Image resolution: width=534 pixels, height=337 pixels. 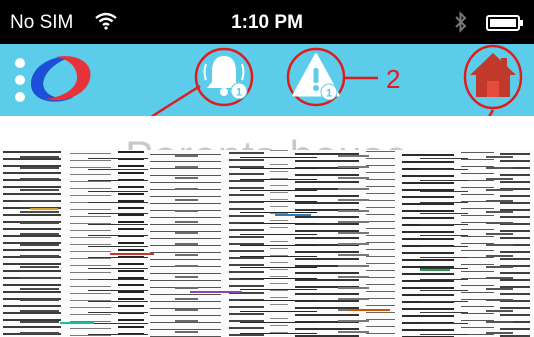 What do you see at coordinates (393, 79) in the screenshot?
I see `callout-2: 2` at bounding box center [393, 79].